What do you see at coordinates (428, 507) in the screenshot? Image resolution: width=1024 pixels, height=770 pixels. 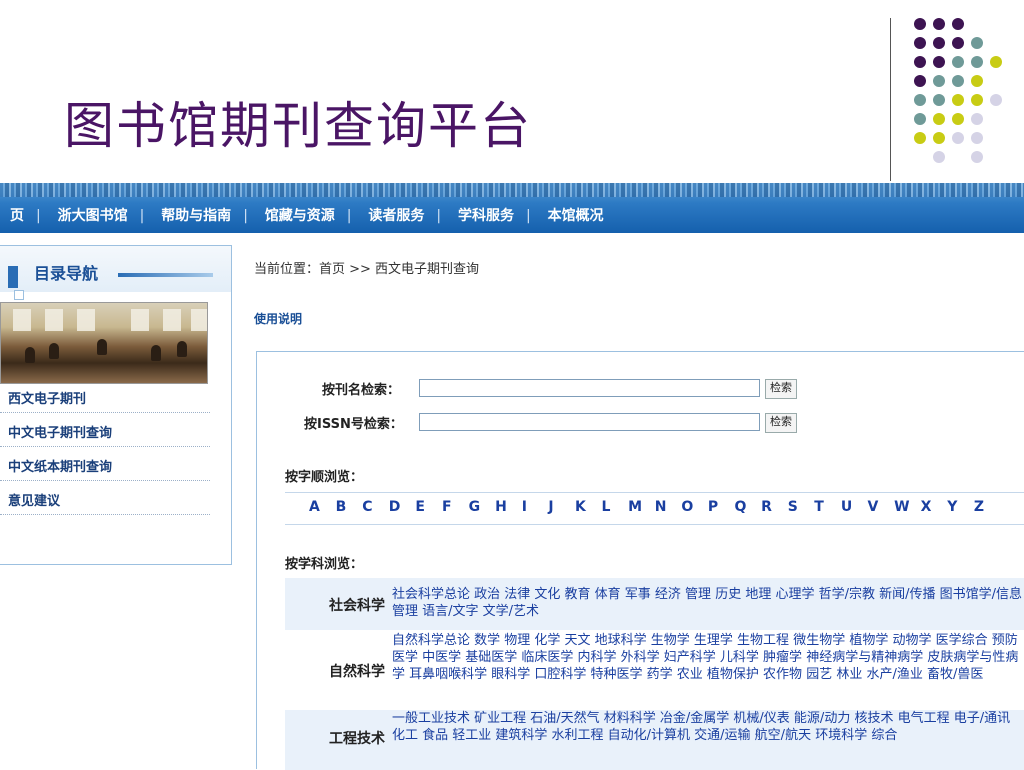 I see `letter-link: E` at bounding box center [428, 507].